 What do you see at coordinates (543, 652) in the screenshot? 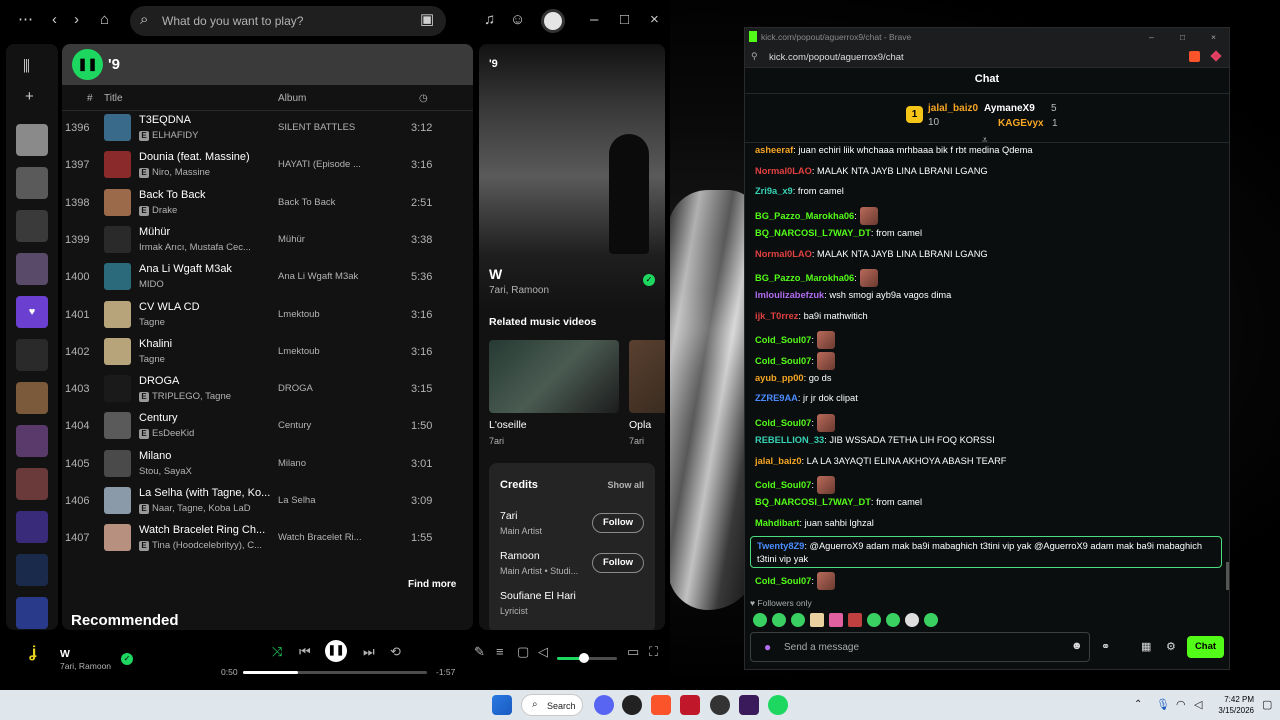
I see `volume-icon: ◁` at bounding box center [543, 652].